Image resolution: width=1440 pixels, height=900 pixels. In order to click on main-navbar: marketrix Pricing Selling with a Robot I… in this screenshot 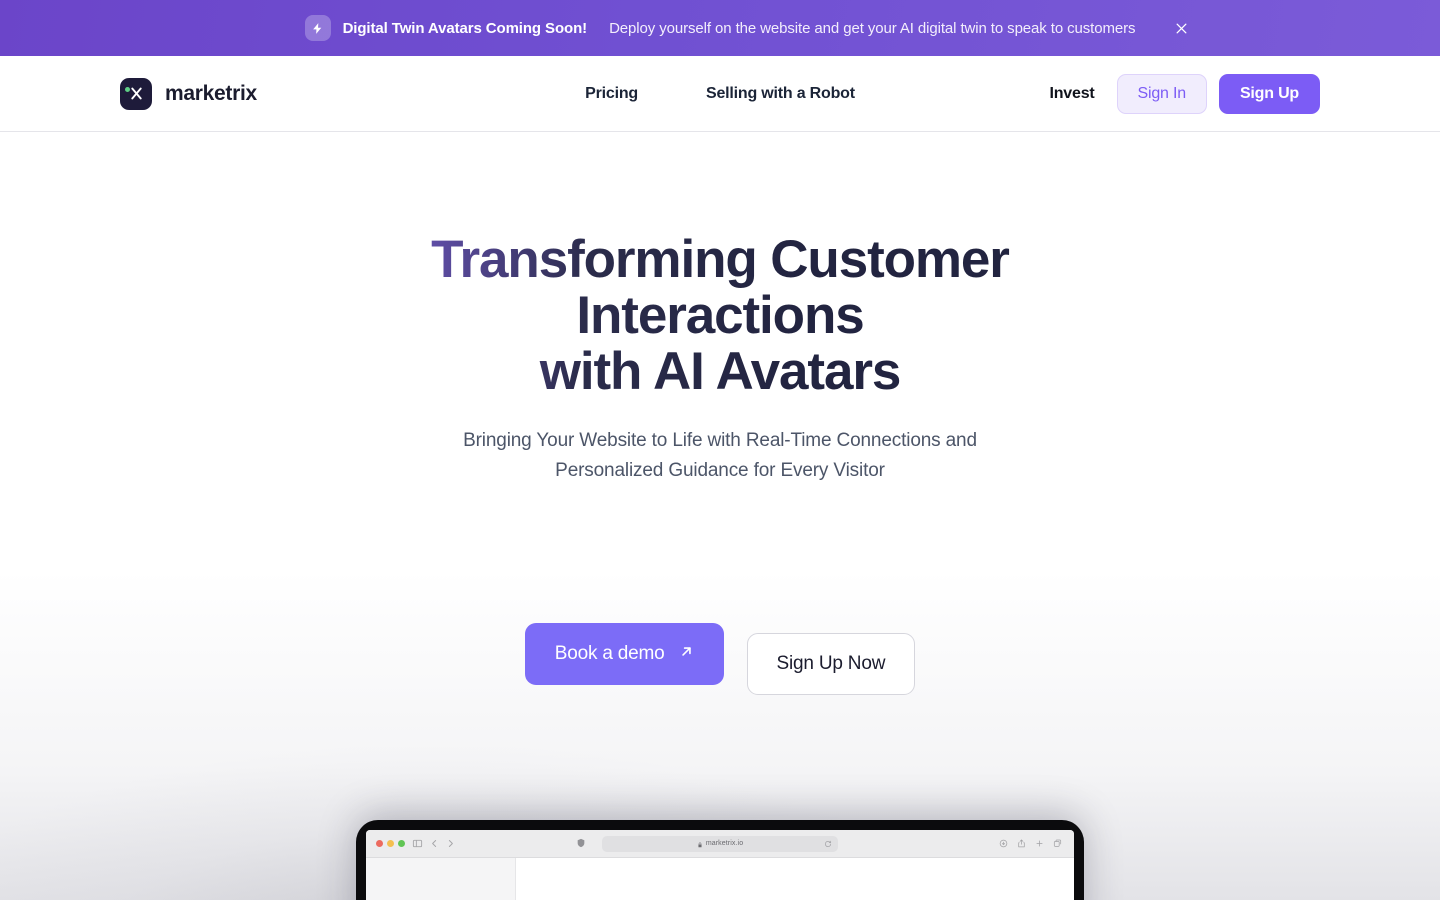, I will do `click(720, 94)`.